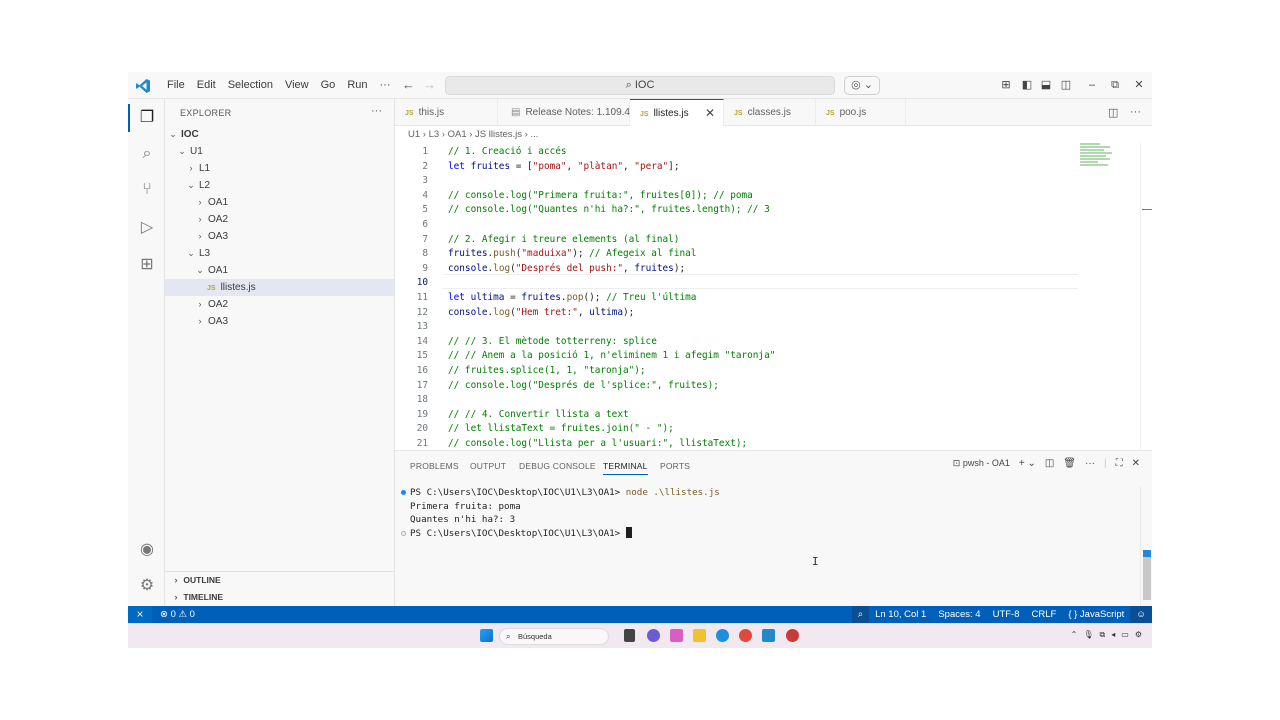  I want to click on tree-folder-item: › OA1, so click(279, 202).